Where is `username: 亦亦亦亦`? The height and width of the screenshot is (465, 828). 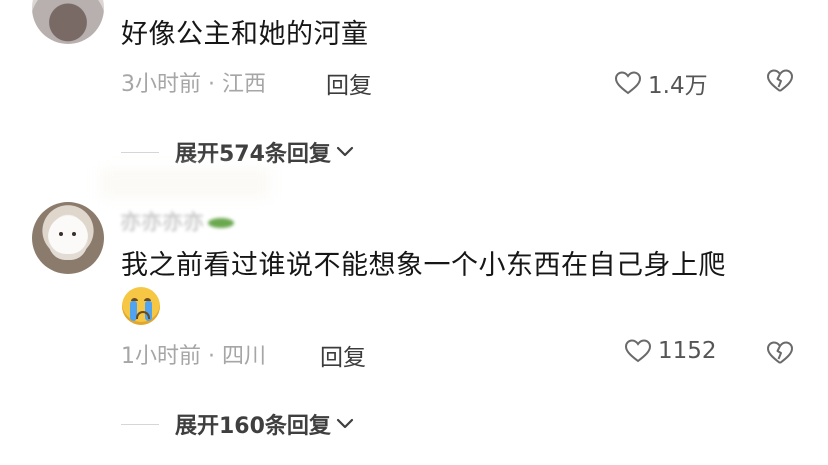
username: 亦亦亦亦 is located at coordinates (177, 221).